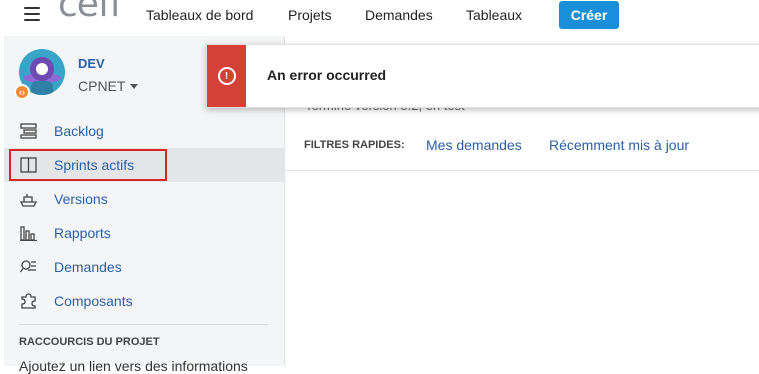 Image resolution: width=759 pixels, height=374 pixels. Describe the element at coordinates (144, 131) in the screenshot. I see `sidebar-item-backlog: Backlog` at that location.